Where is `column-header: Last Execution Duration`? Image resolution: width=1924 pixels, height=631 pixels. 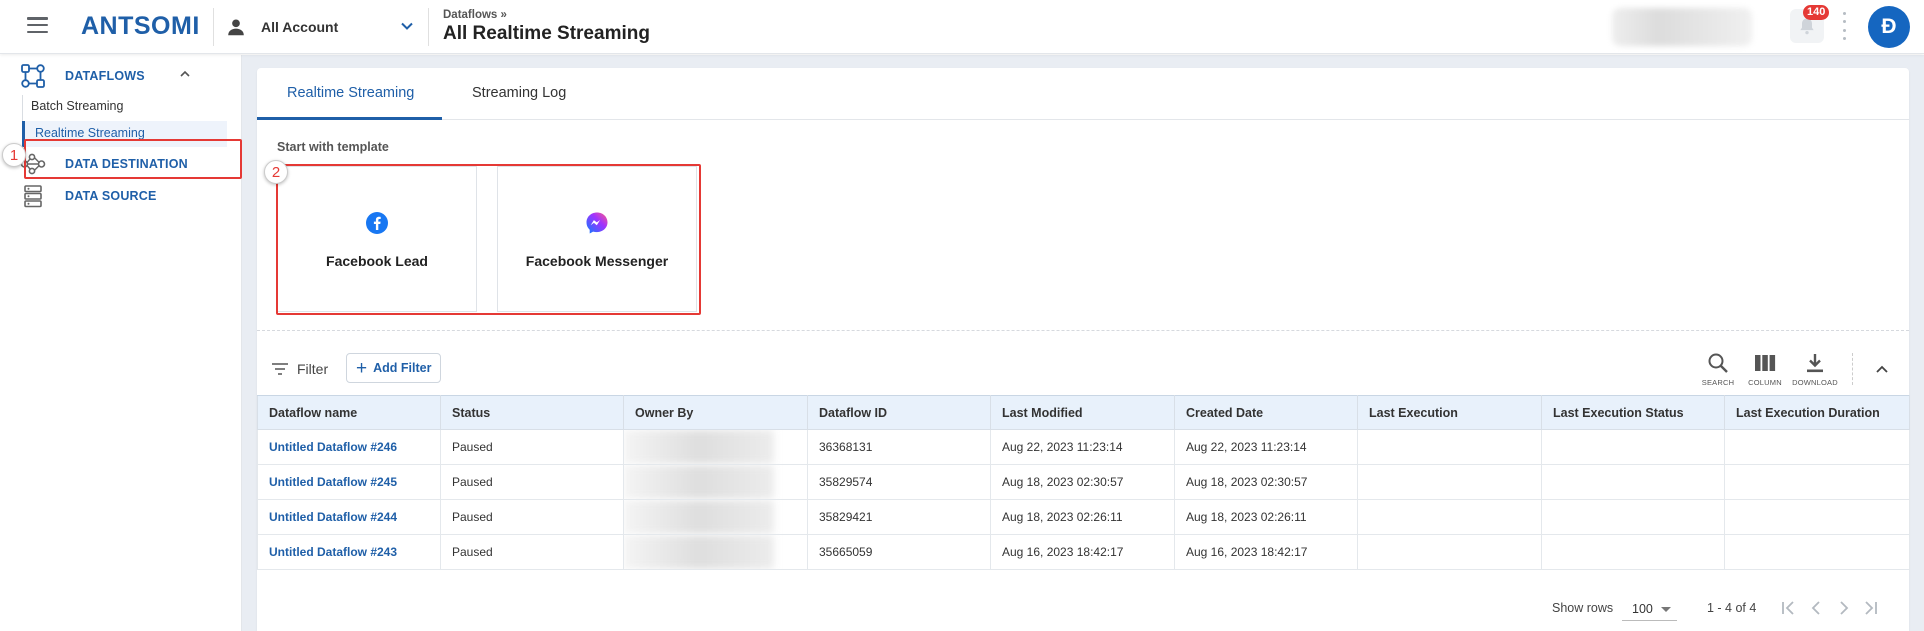 column-header: Last Execution Duration is located at coordinates (1817, 412).